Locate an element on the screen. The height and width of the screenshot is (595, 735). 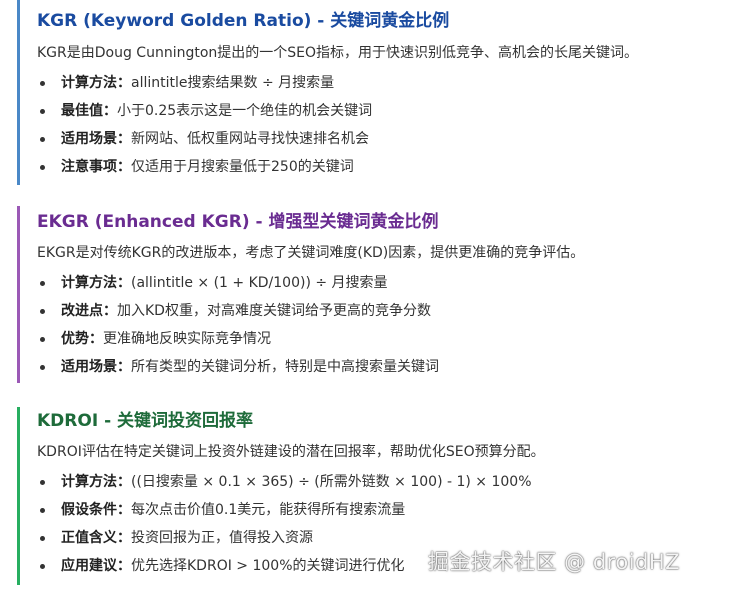
item-text: 每次点击价值0.1美元，能获得所有搜索流量 is located at coordinates (268, 510).